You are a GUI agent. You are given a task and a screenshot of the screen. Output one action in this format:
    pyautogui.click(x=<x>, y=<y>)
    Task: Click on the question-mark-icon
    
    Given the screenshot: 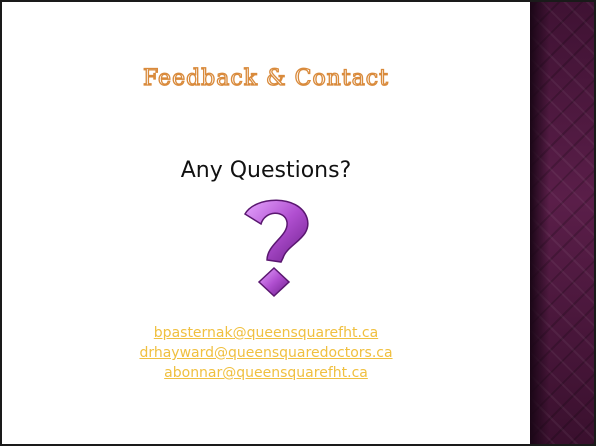 What is the action you would take?
    pyautogui.click(x=276, y=248)
    